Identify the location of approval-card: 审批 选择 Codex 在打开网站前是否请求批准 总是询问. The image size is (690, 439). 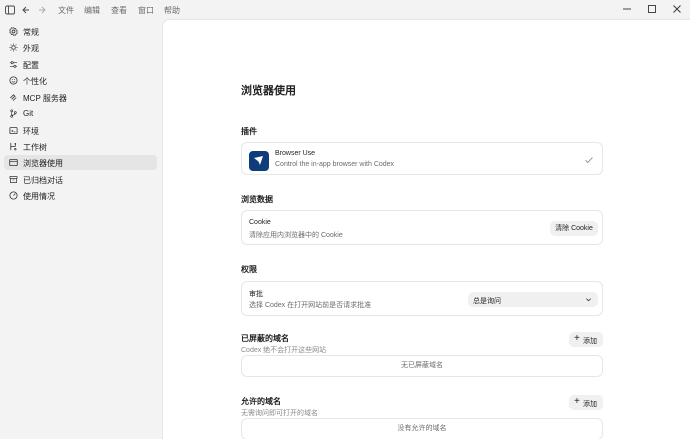
(422, 298).